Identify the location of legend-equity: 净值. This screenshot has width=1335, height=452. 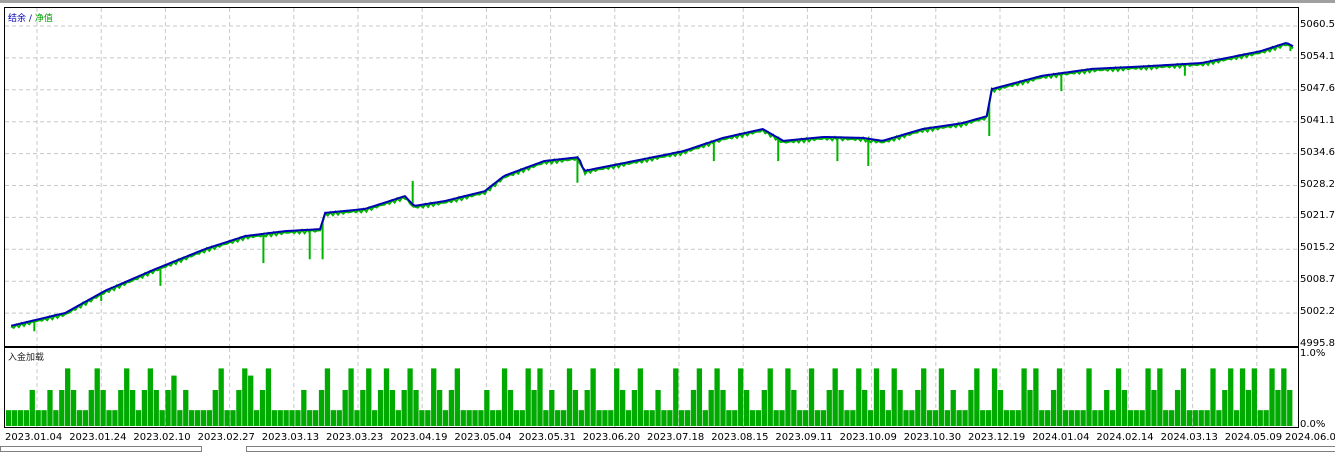
(43, 19).